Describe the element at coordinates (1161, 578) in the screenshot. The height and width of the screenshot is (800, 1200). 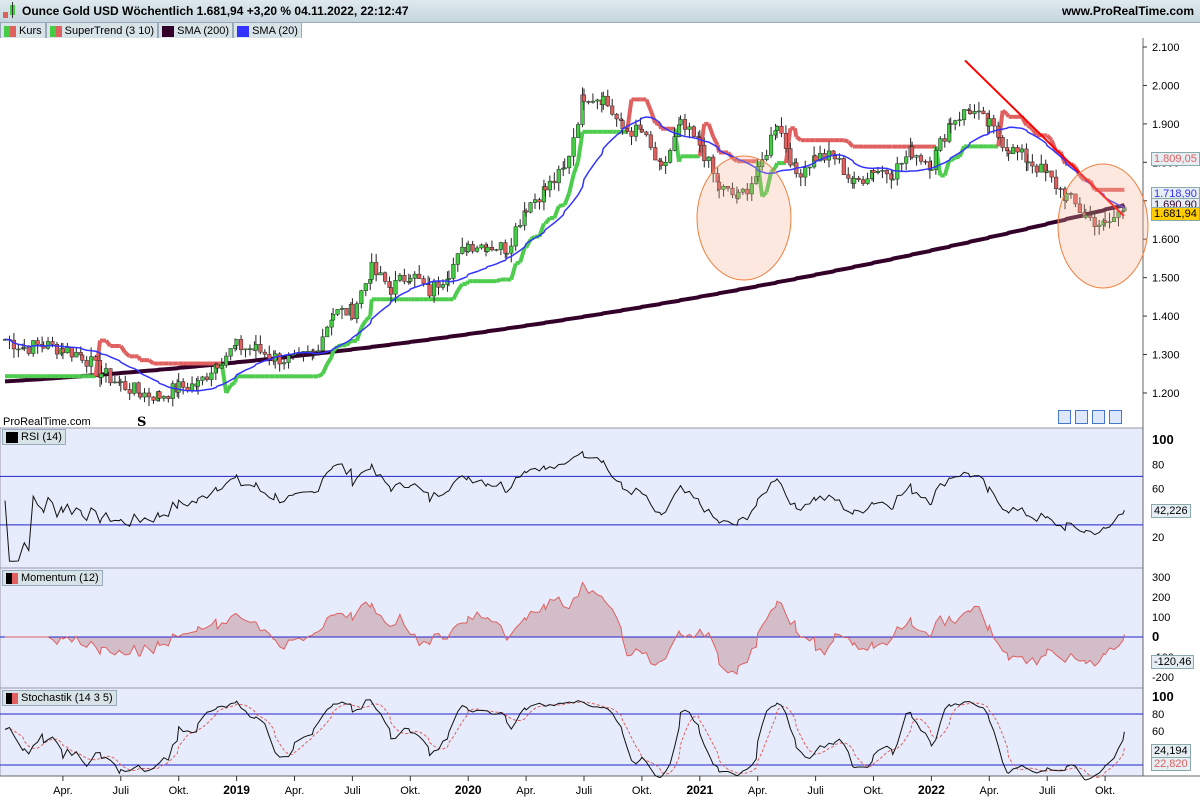
I see `momentum-tick-label: 300` at that location.